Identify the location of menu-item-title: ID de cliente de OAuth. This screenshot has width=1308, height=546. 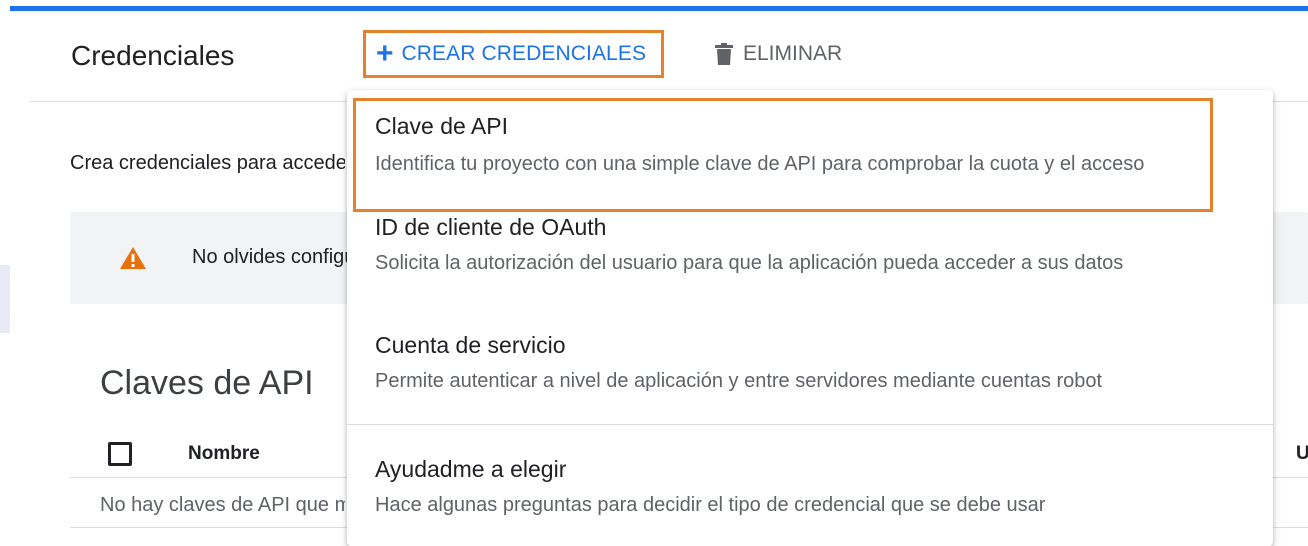
(491, 227).